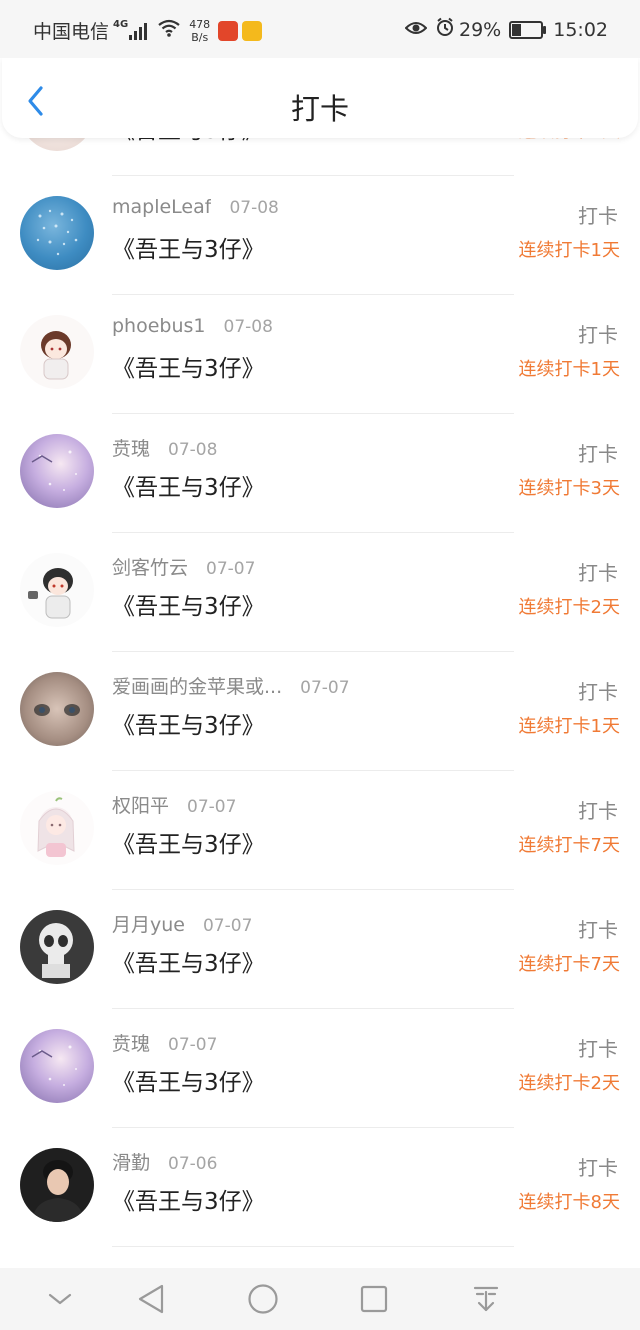  I want to click on username: 权阳平, so click(140, 804).